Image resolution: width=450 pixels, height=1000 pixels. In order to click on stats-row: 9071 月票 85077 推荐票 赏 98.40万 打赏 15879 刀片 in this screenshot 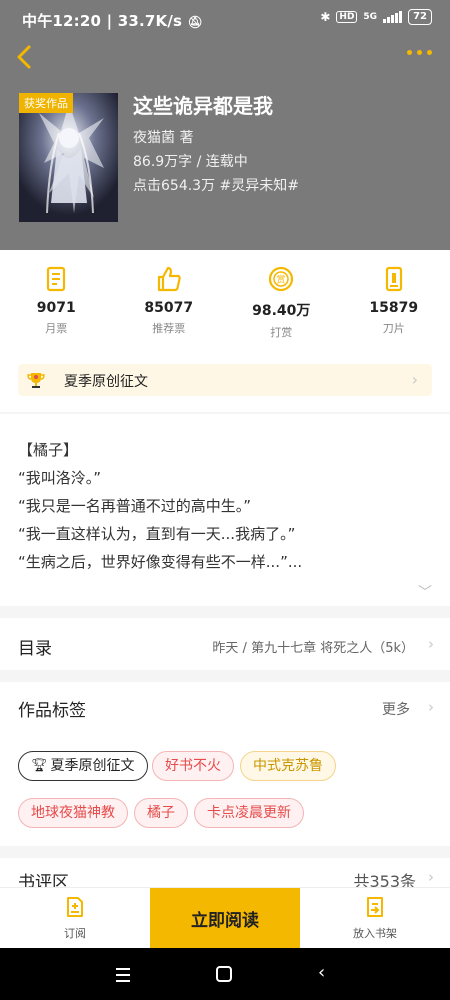, I will do `click(225, 305)`.